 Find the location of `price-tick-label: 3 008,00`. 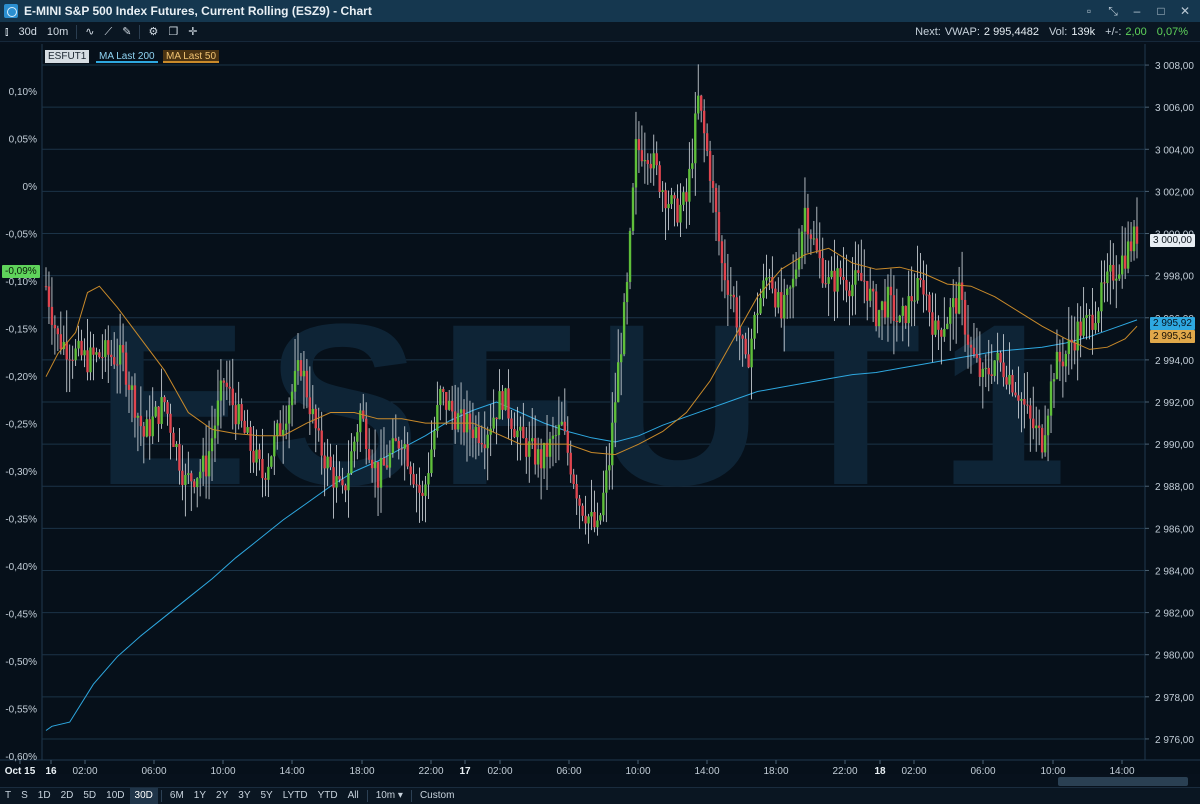

price-tick-label: 3 008,00 is located at coordinates (1174, 66).